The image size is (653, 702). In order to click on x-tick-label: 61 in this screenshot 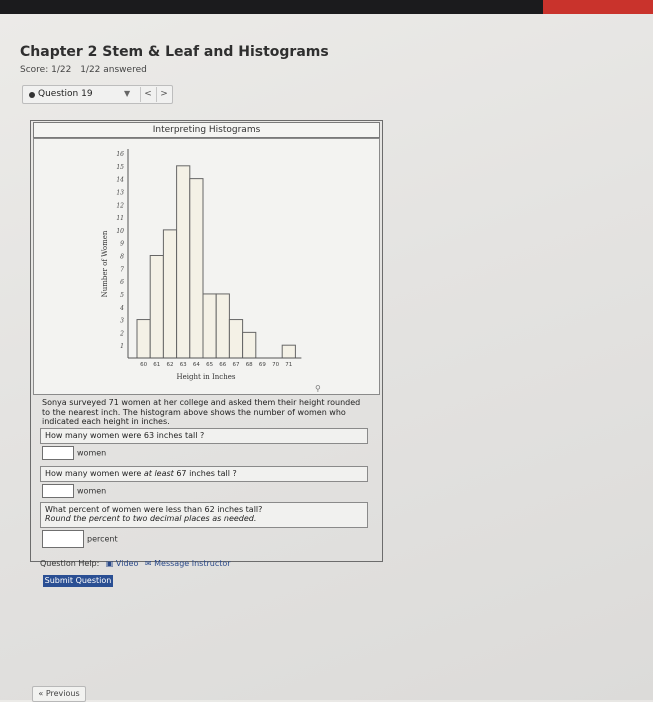, I will do `click(156, 365)`.